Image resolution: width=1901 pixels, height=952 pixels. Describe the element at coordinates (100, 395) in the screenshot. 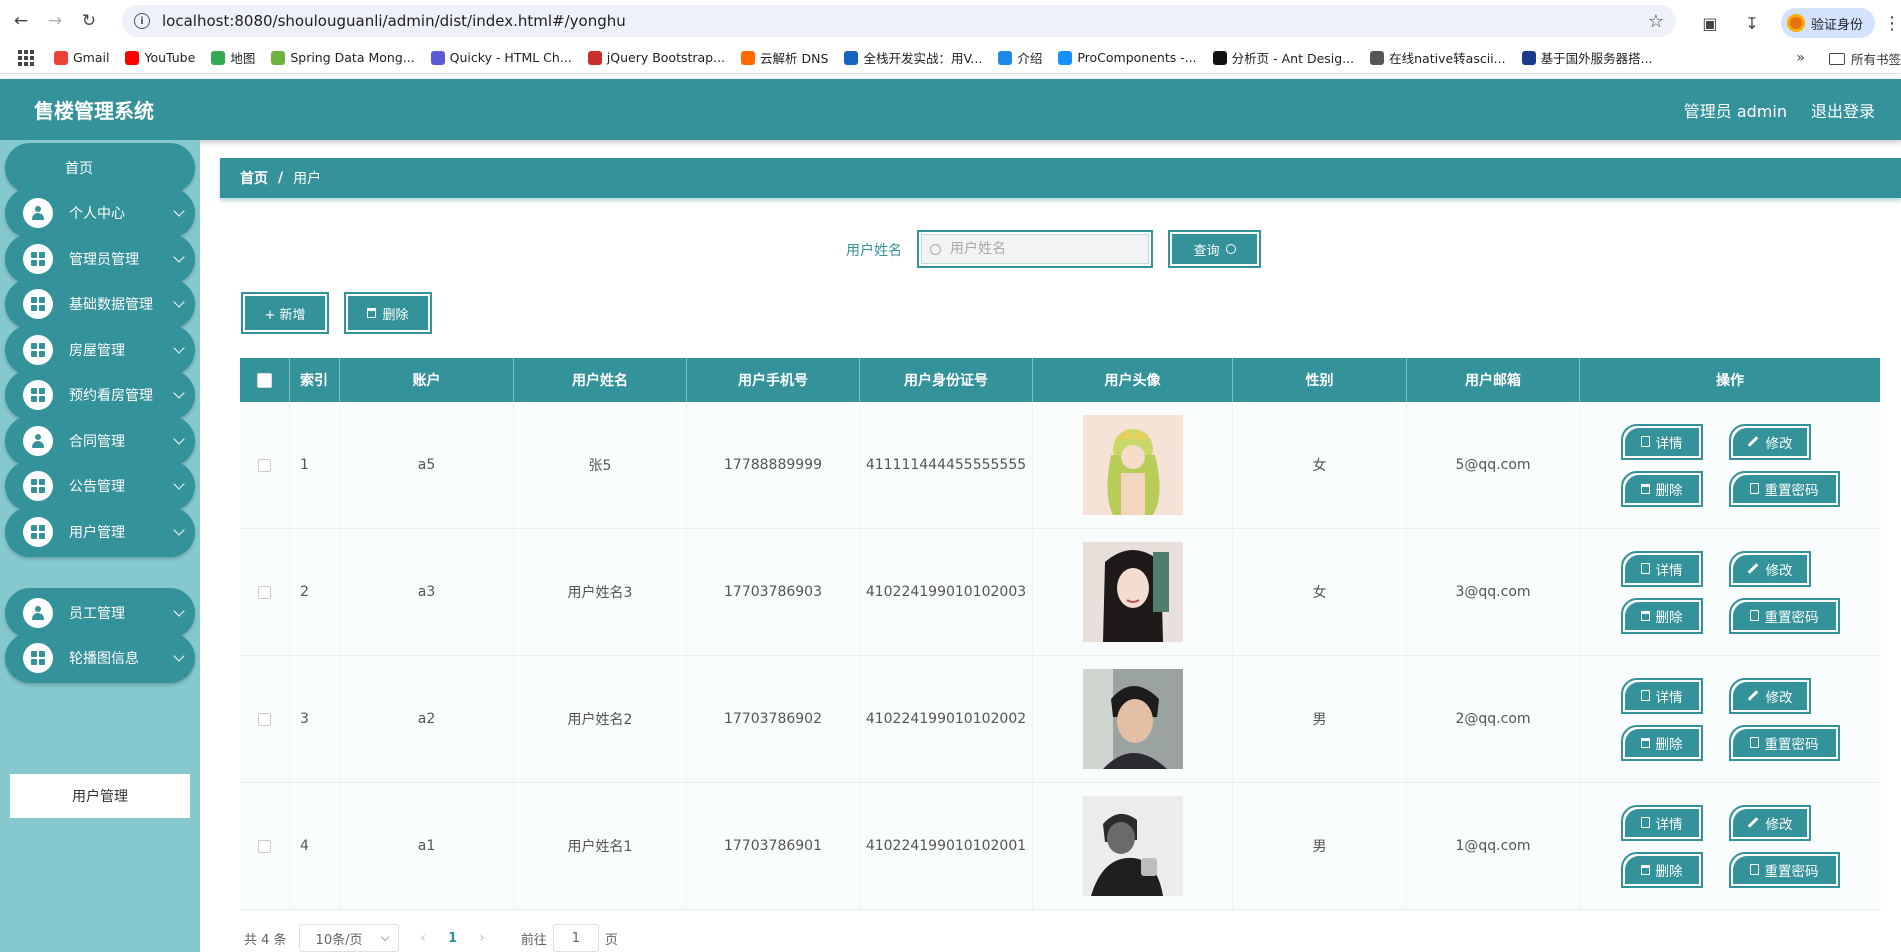

I see `sidebar-item-5: 预约看房管理` at that location.